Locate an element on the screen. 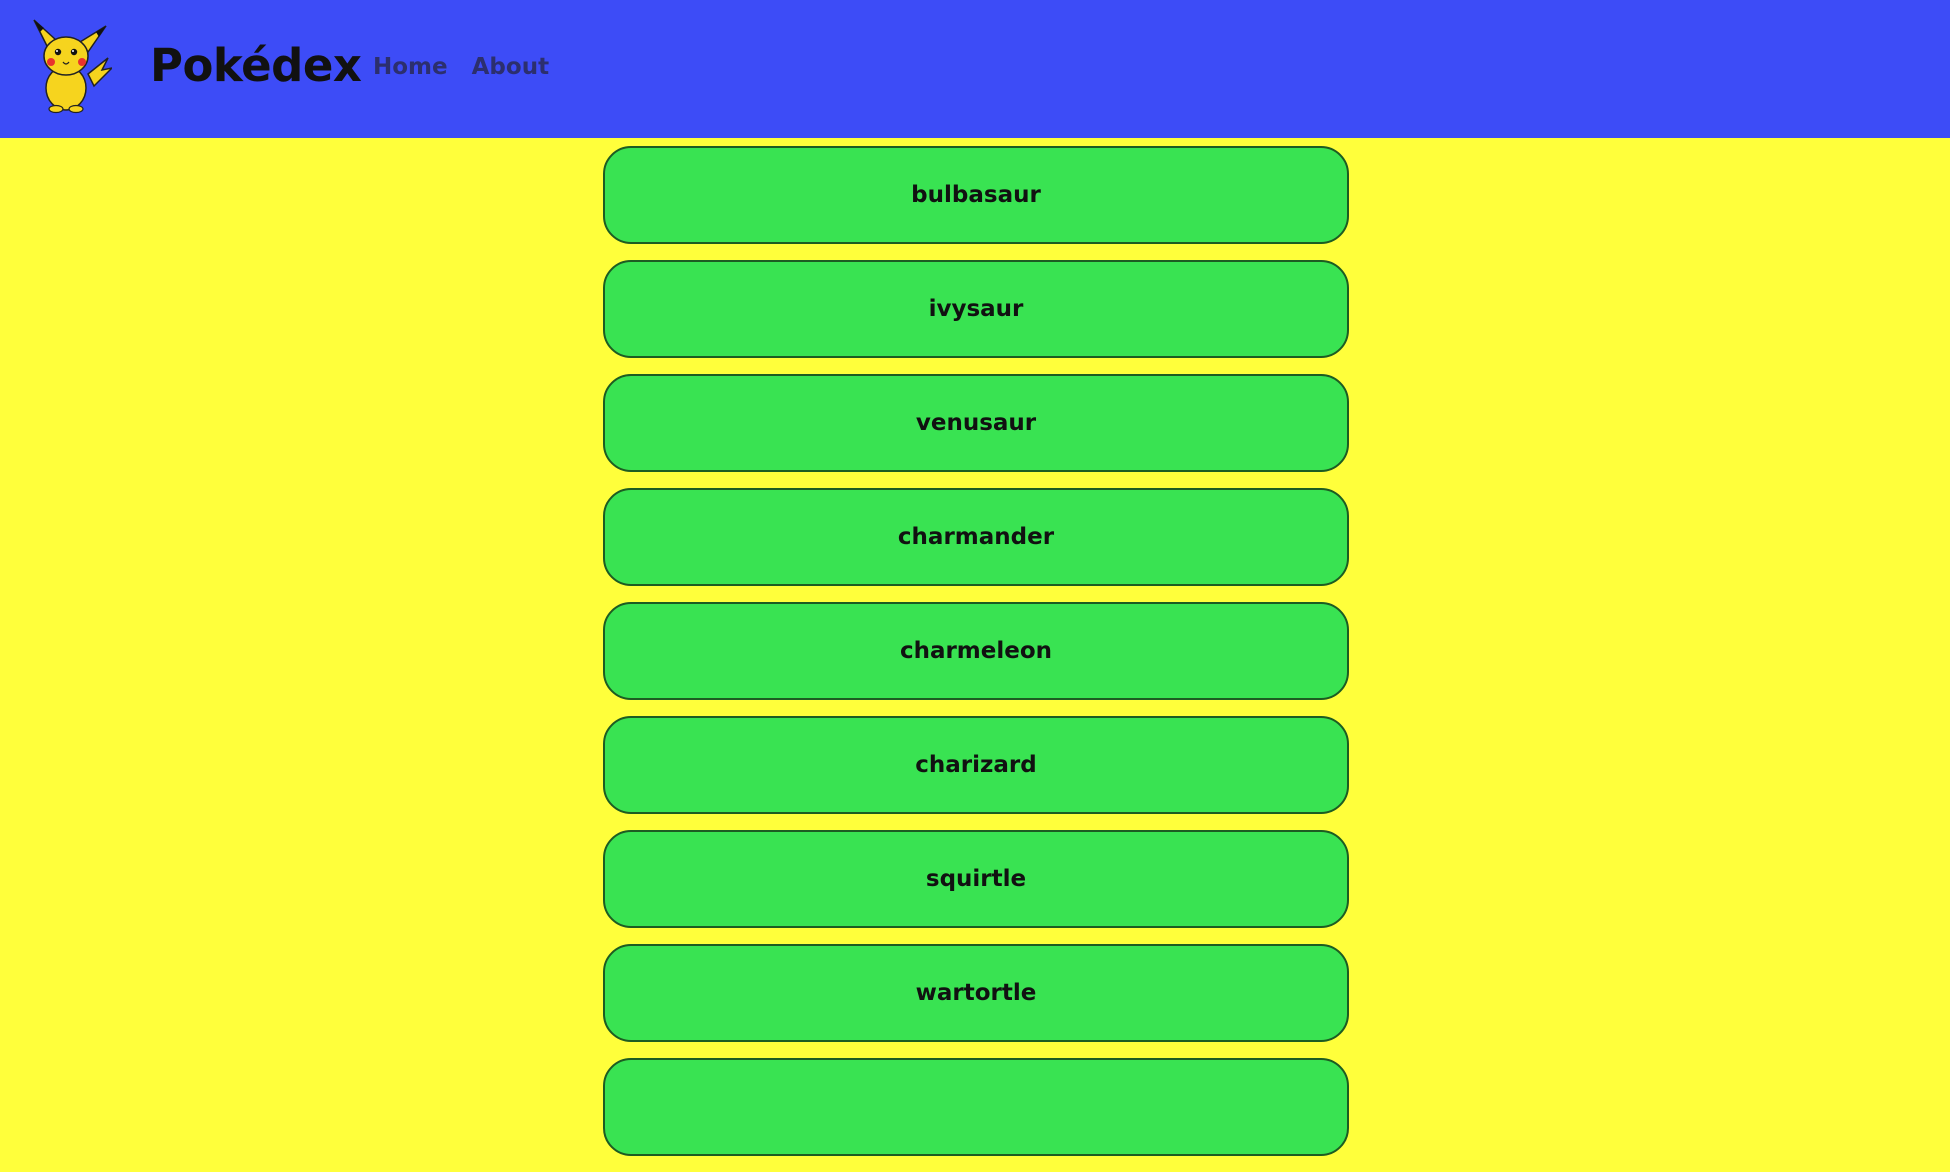  pokemon-card-venusaur: venusaur is located at coordinates (976, 423).